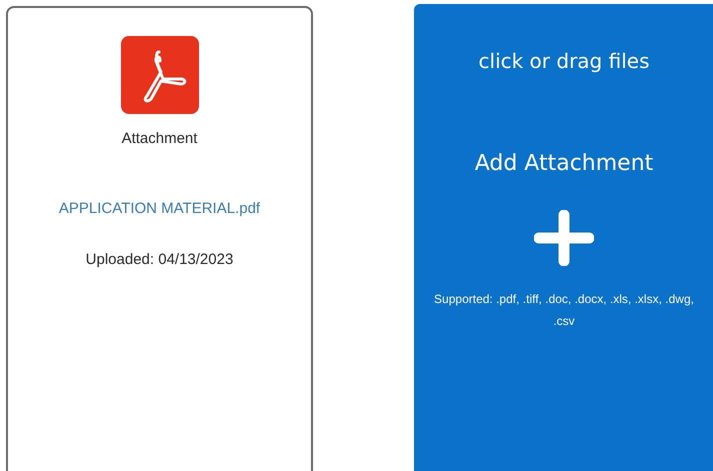  I want to click on pdf-icon, so click(159, 75).